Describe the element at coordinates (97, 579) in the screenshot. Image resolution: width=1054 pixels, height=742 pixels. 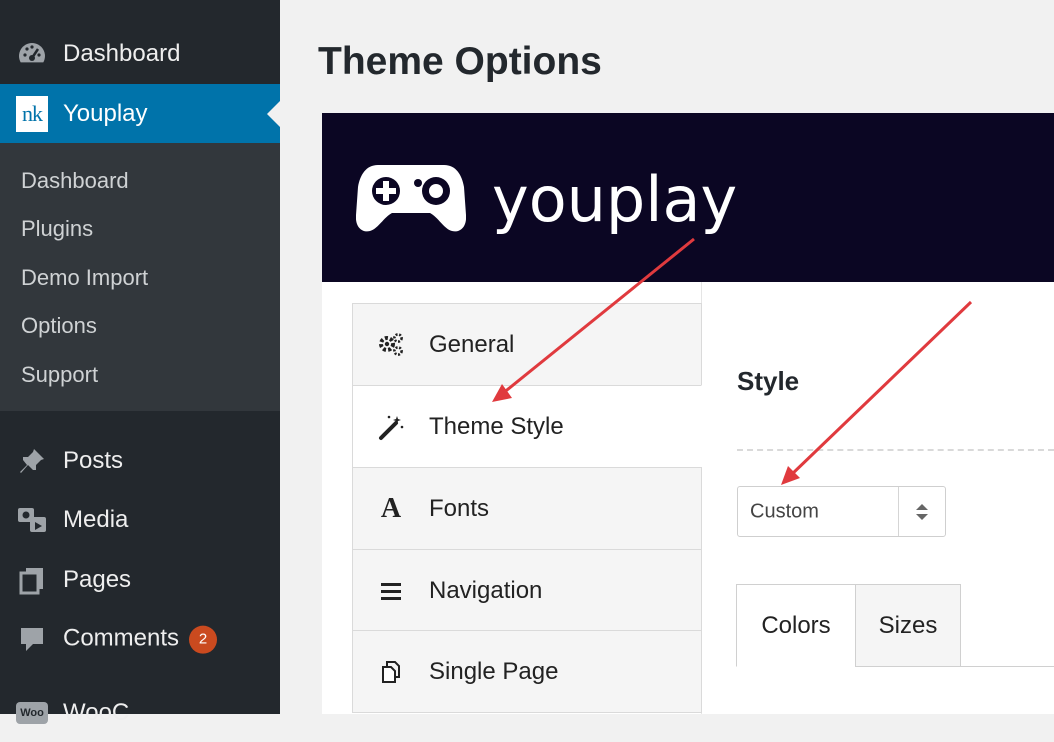
I see `sidebar-item-label: Pages` at that location.